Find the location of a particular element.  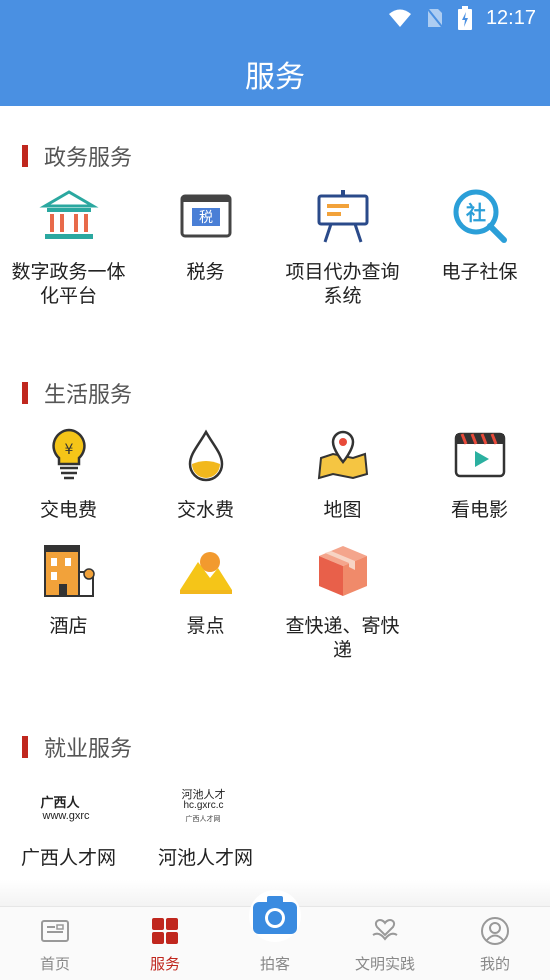

service-item-social-security: 社 电子社保 is located at coordinates (479, 235).